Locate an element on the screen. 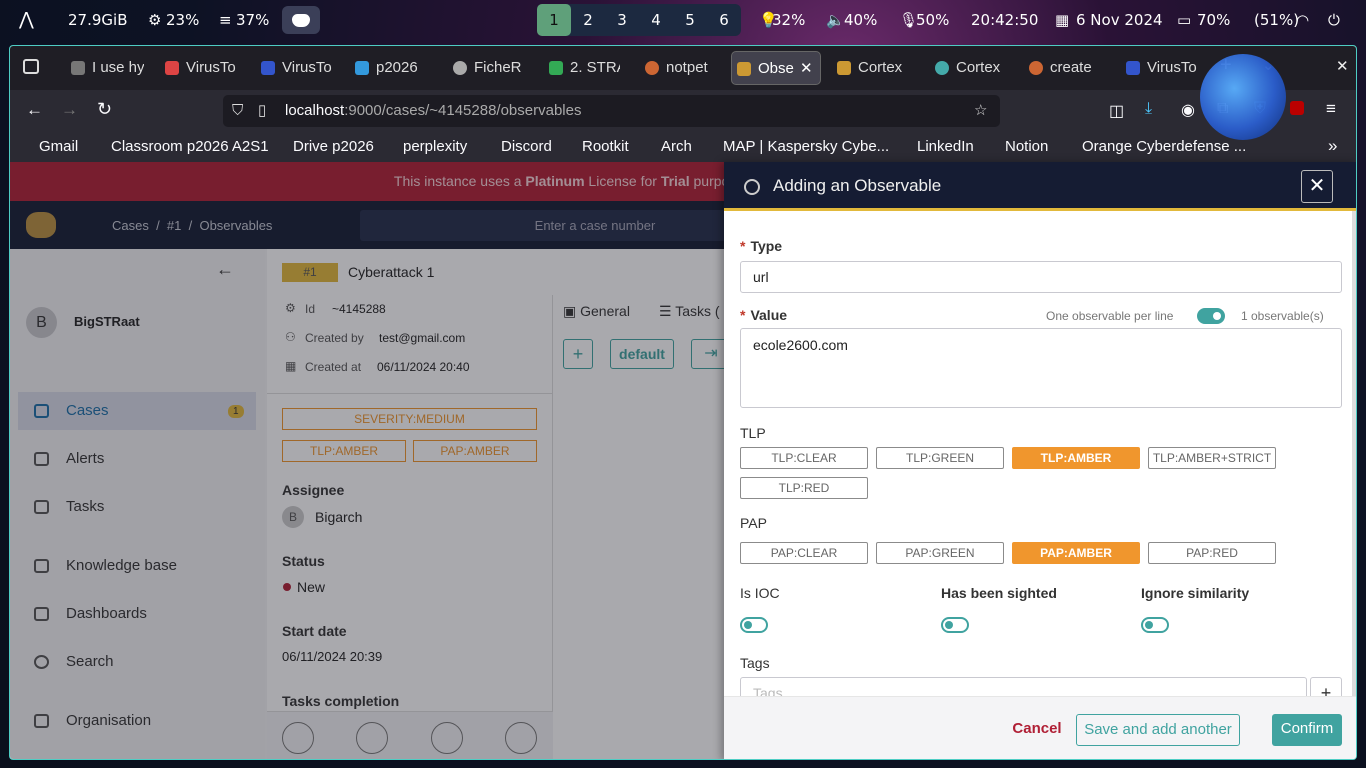  ioc-toggle is located at coordinates (754, 625).